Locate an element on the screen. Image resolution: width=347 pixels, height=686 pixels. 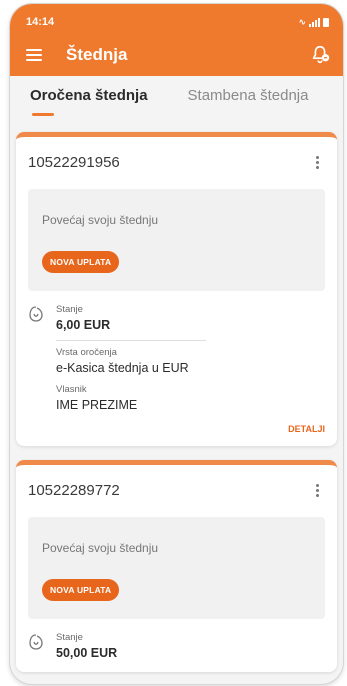
status-icons: ∿ is located at coordinates (313, 22).